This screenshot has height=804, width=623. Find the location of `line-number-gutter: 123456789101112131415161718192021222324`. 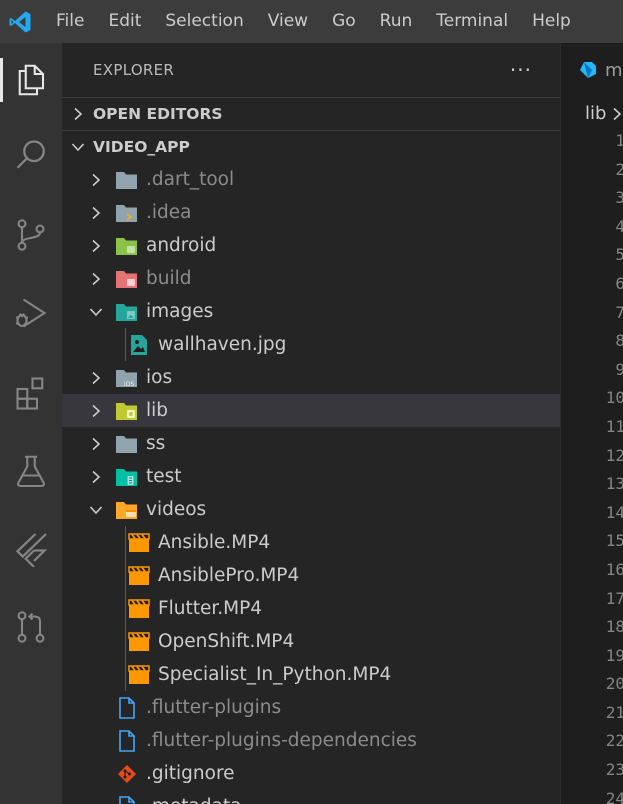

line-number-gutter: 123456789101112131415161718192021222324 is located at coordinates (592, 467).